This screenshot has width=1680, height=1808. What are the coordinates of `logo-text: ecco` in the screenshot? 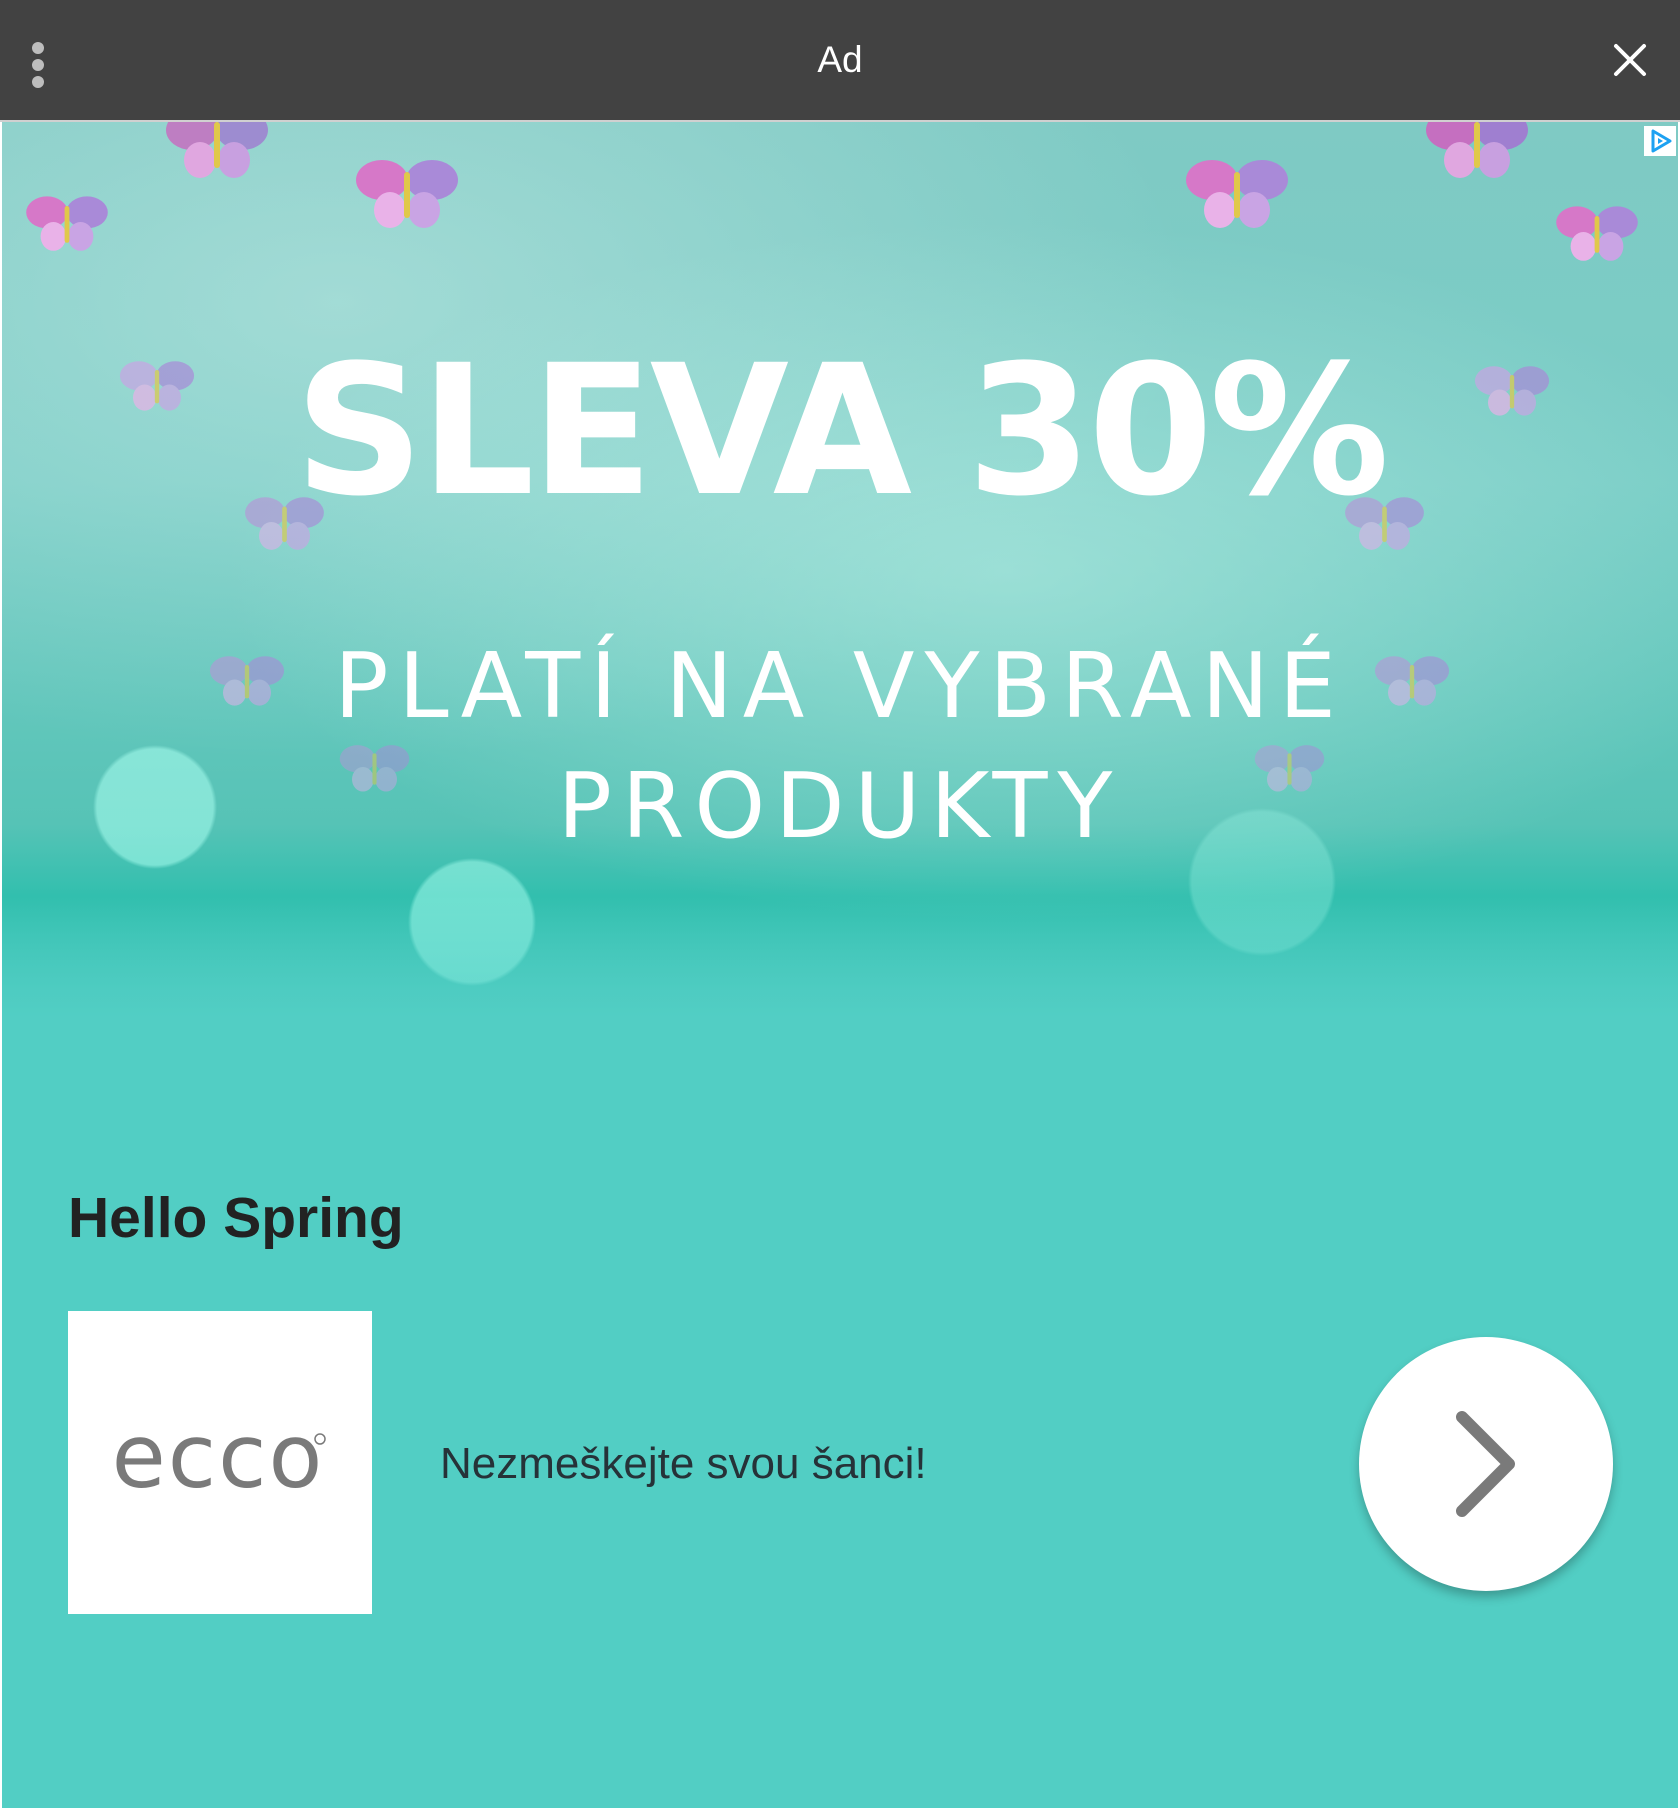 It's located at (218, 1456).